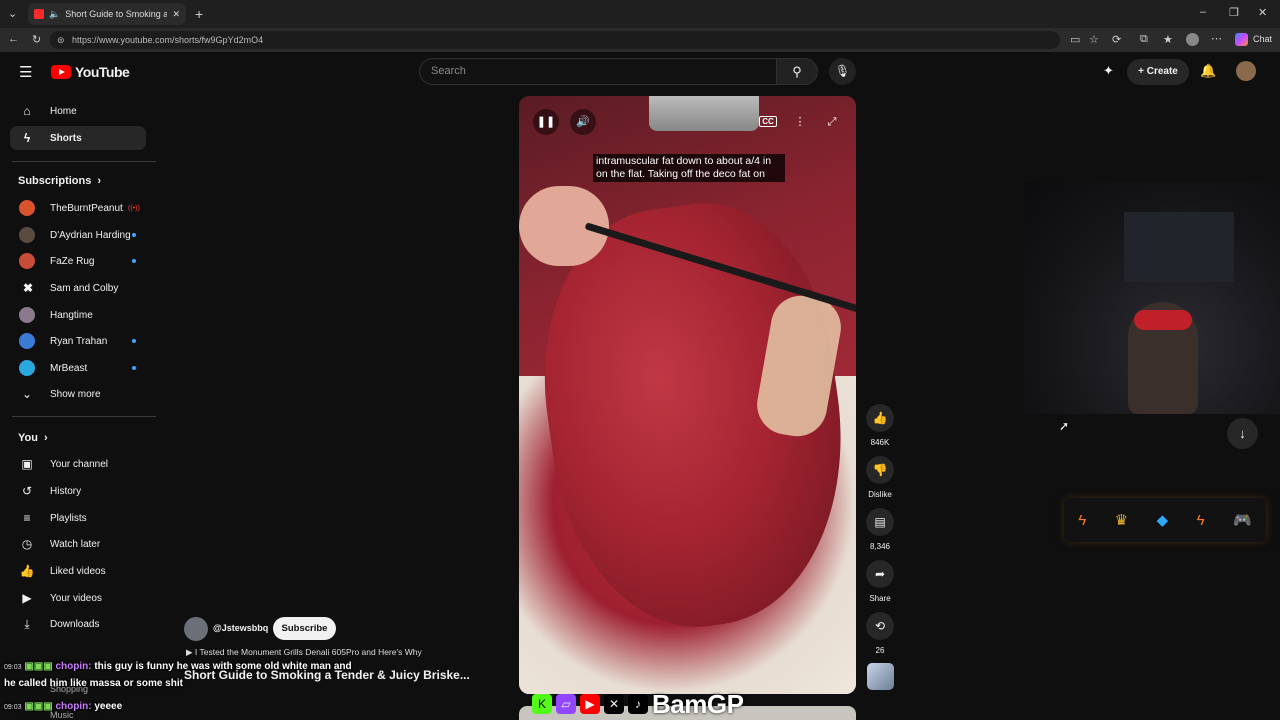 This screenshot has height=720, width=1280. What do you see at coordinates (134, 261) in the screenshot?
I see `new-content-dot` at bounding box center [134, 261].